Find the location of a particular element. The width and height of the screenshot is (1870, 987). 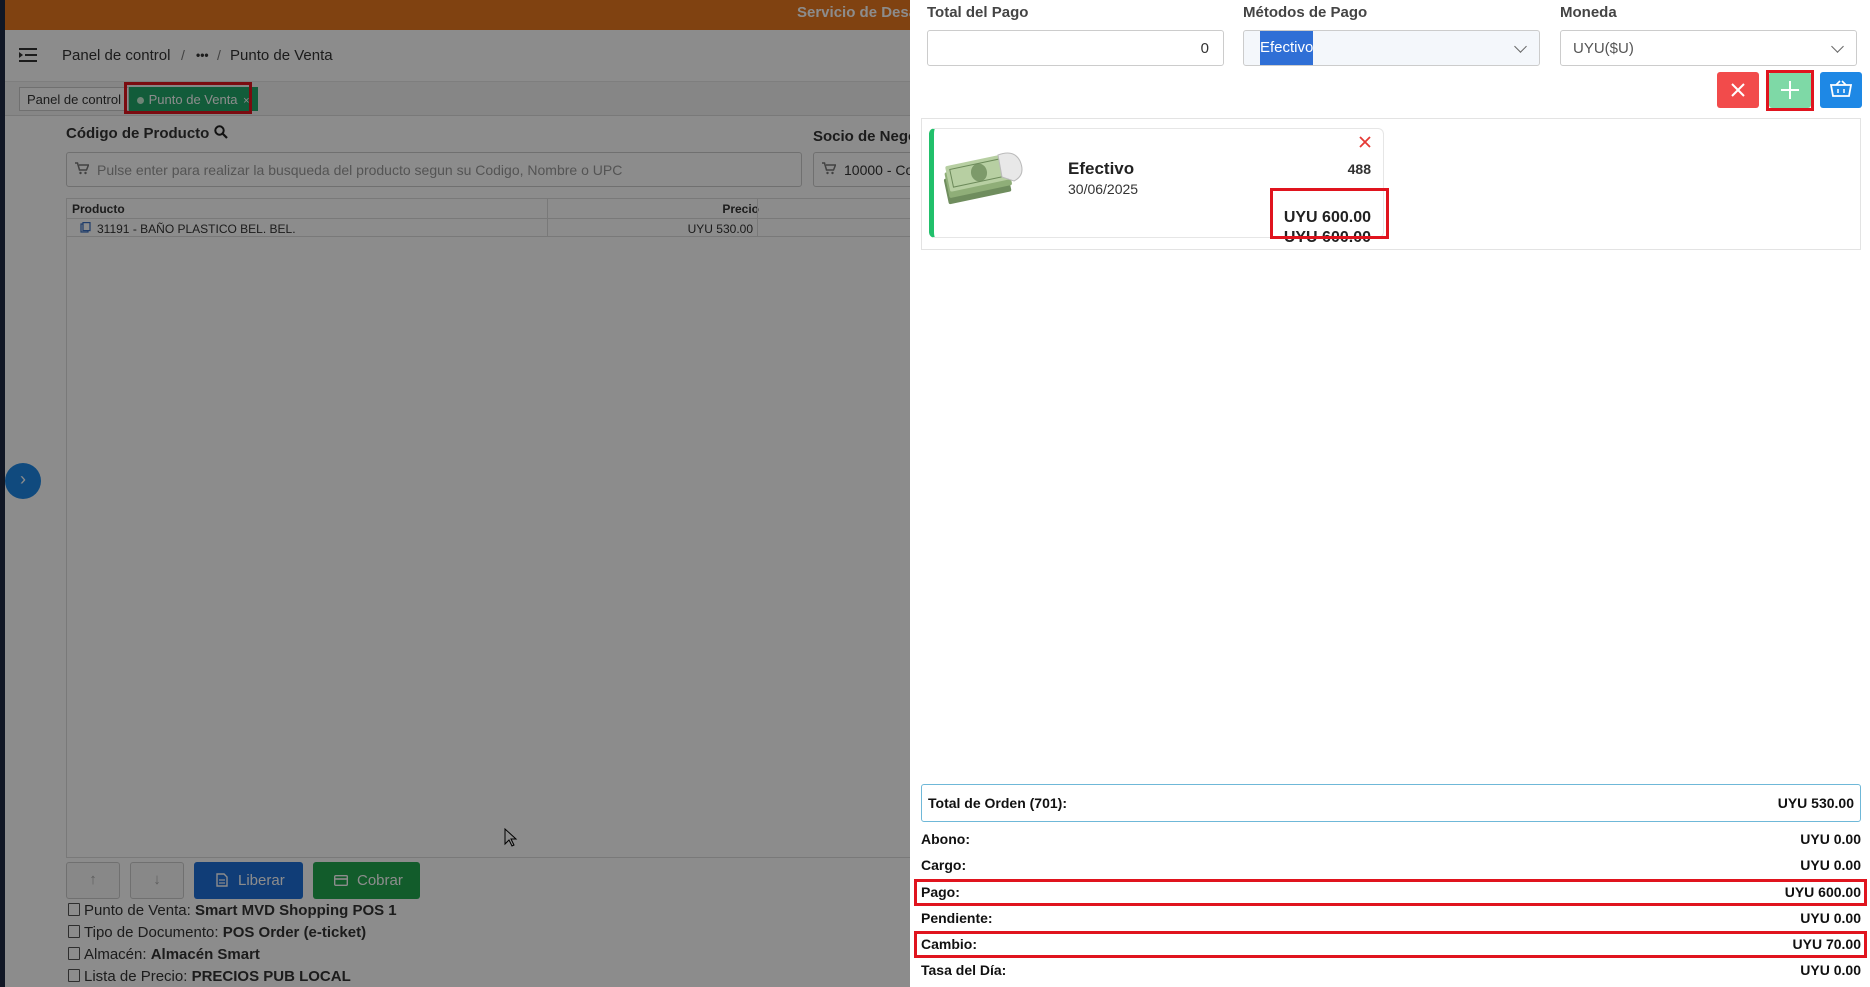

payment-total-label: Total del Pago is located at coordinates (978, 12).